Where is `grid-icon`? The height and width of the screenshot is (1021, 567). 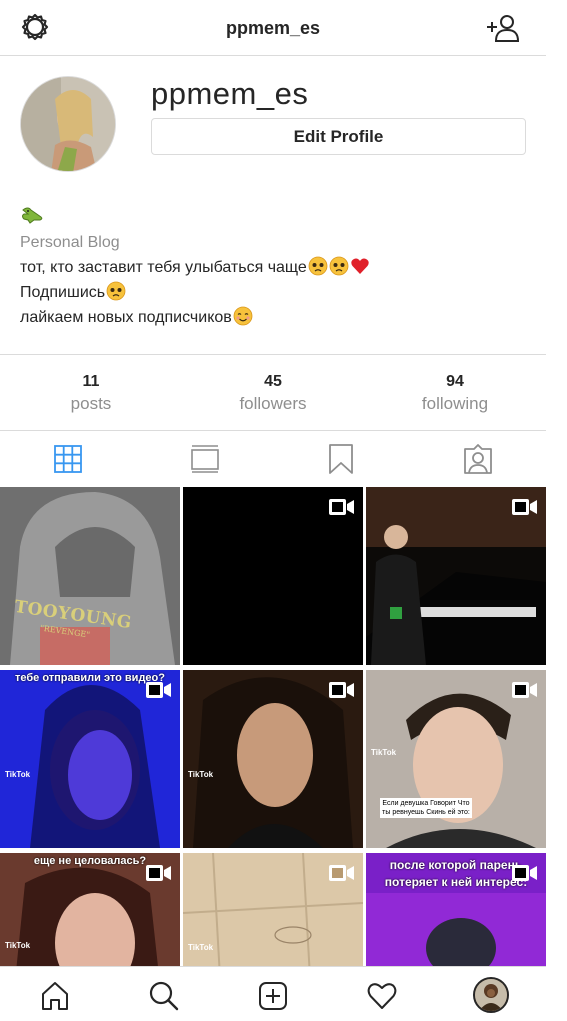 grid-icon is located at coordinates (68, 459).